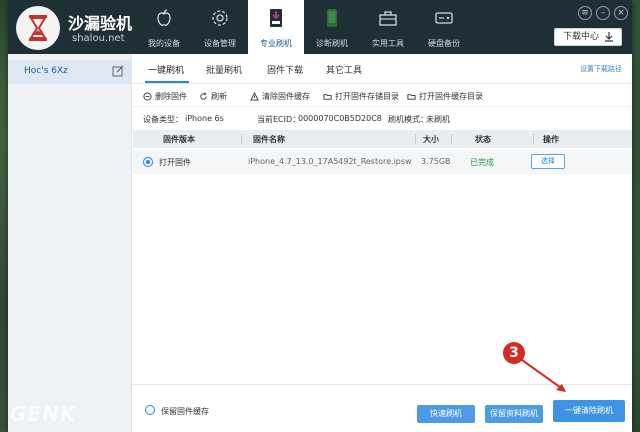 The image size is (640, 432). I want to click on delete-firmware-button: 删除固件, so click(165, 96).